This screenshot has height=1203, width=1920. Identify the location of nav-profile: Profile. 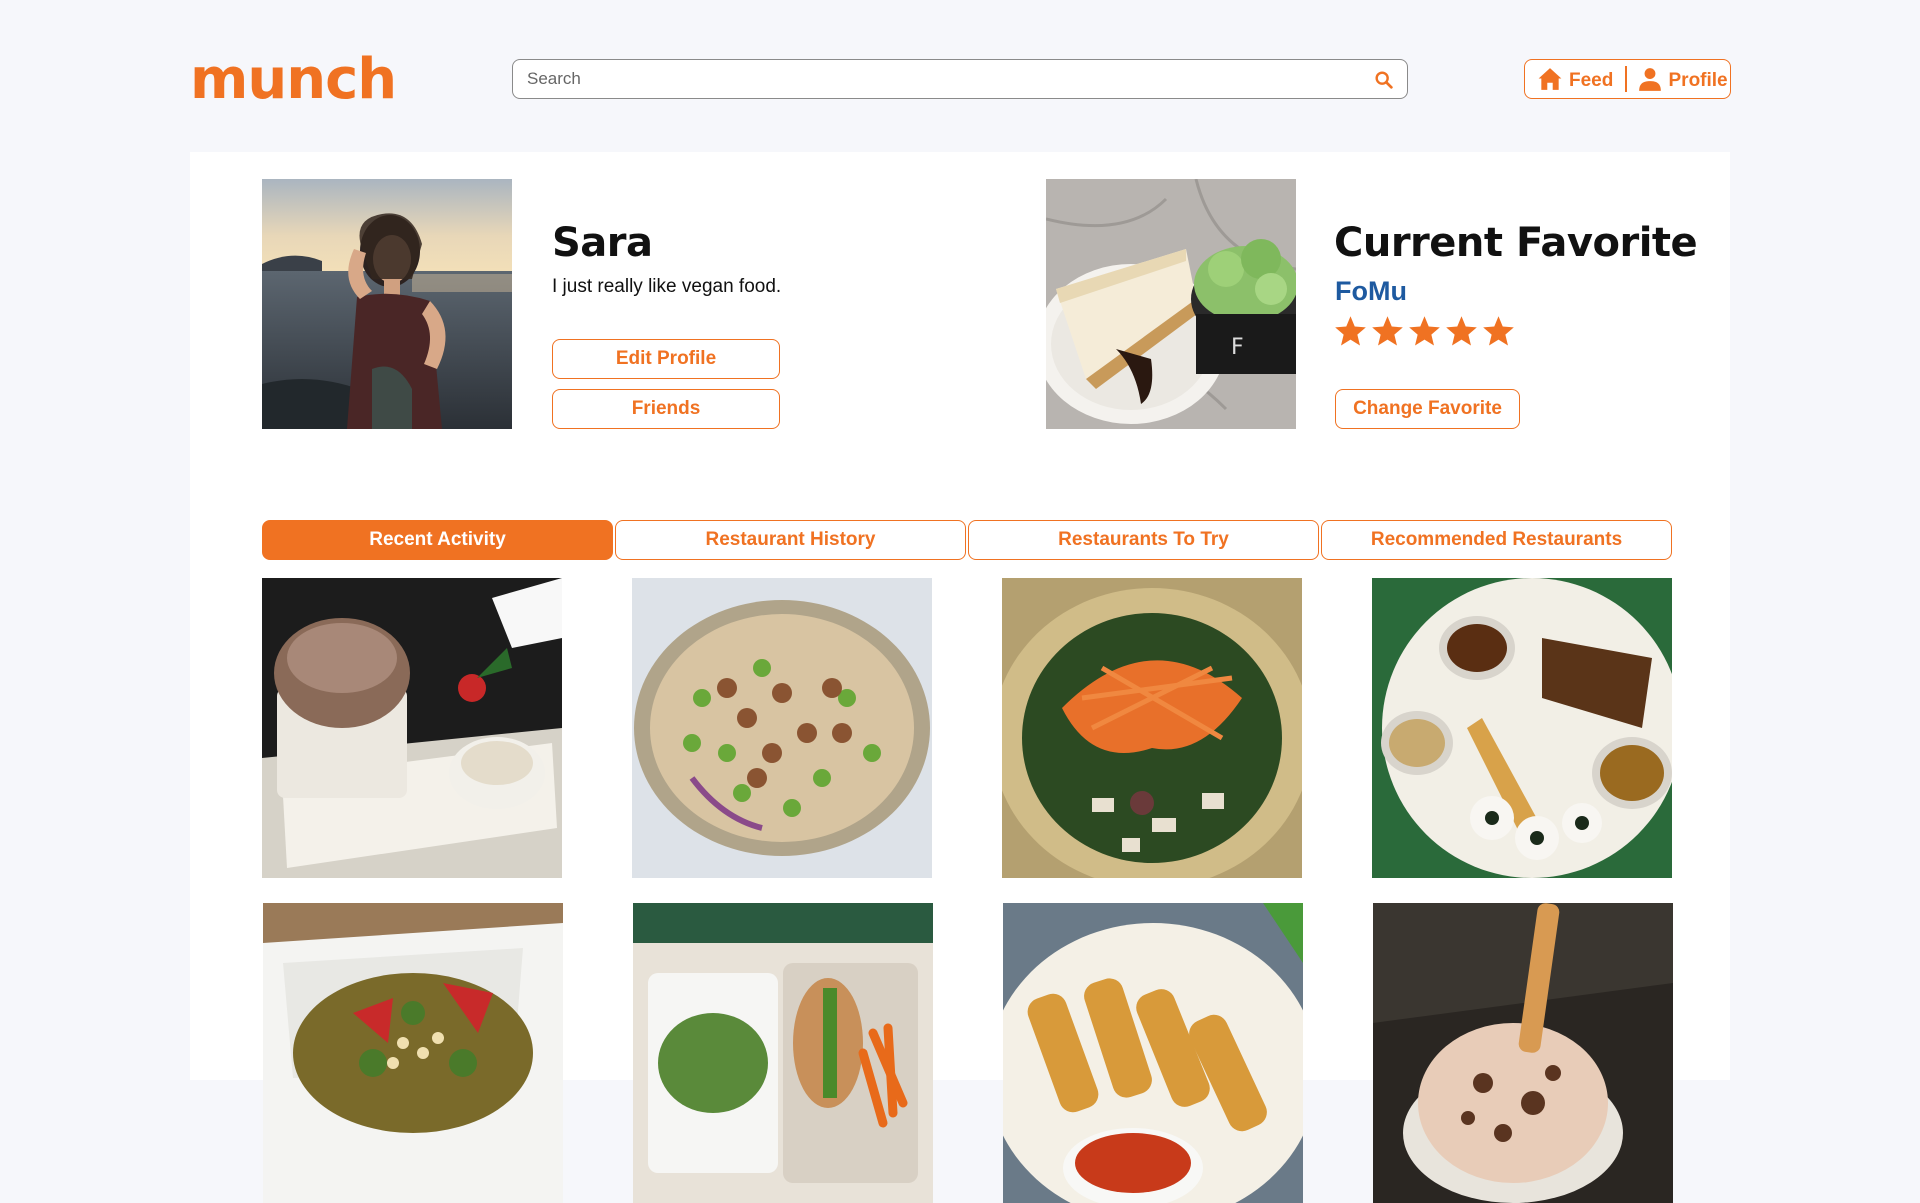
(1682, 79).